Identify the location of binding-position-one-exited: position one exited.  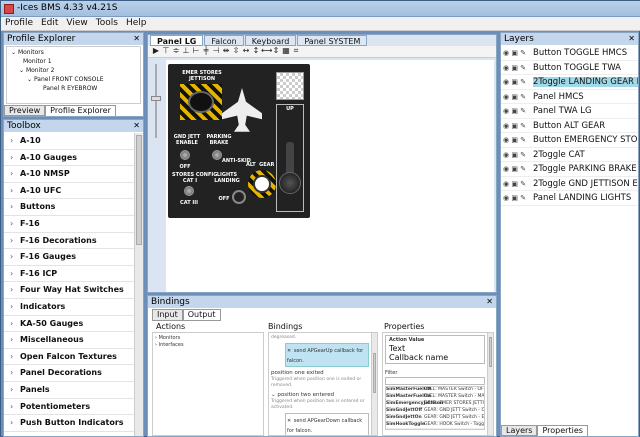
(320, 373).